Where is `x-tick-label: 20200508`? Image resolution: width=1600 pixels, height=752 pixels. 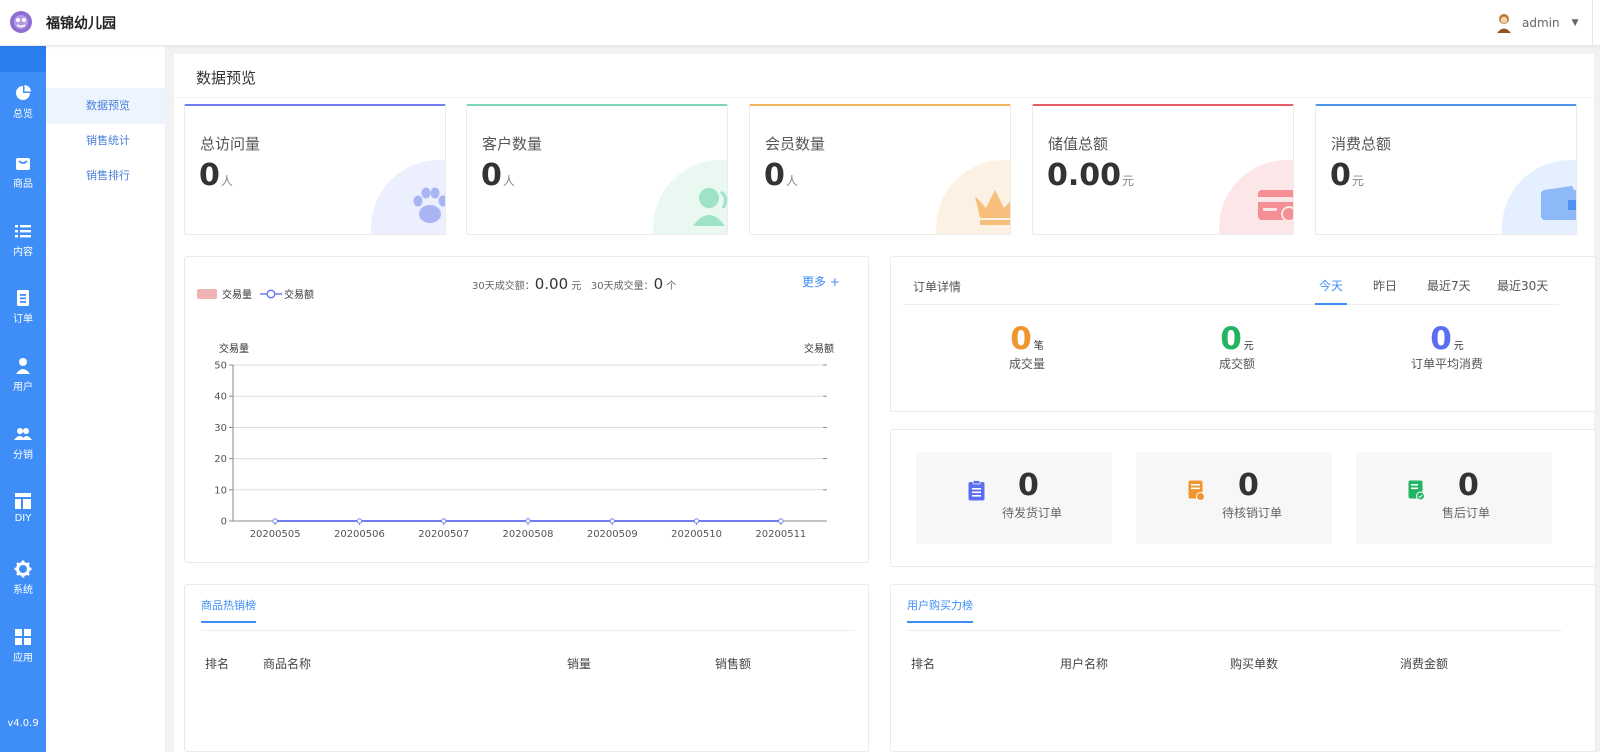 x-tick-label: 20200508 is located at coordinates (528, 534).